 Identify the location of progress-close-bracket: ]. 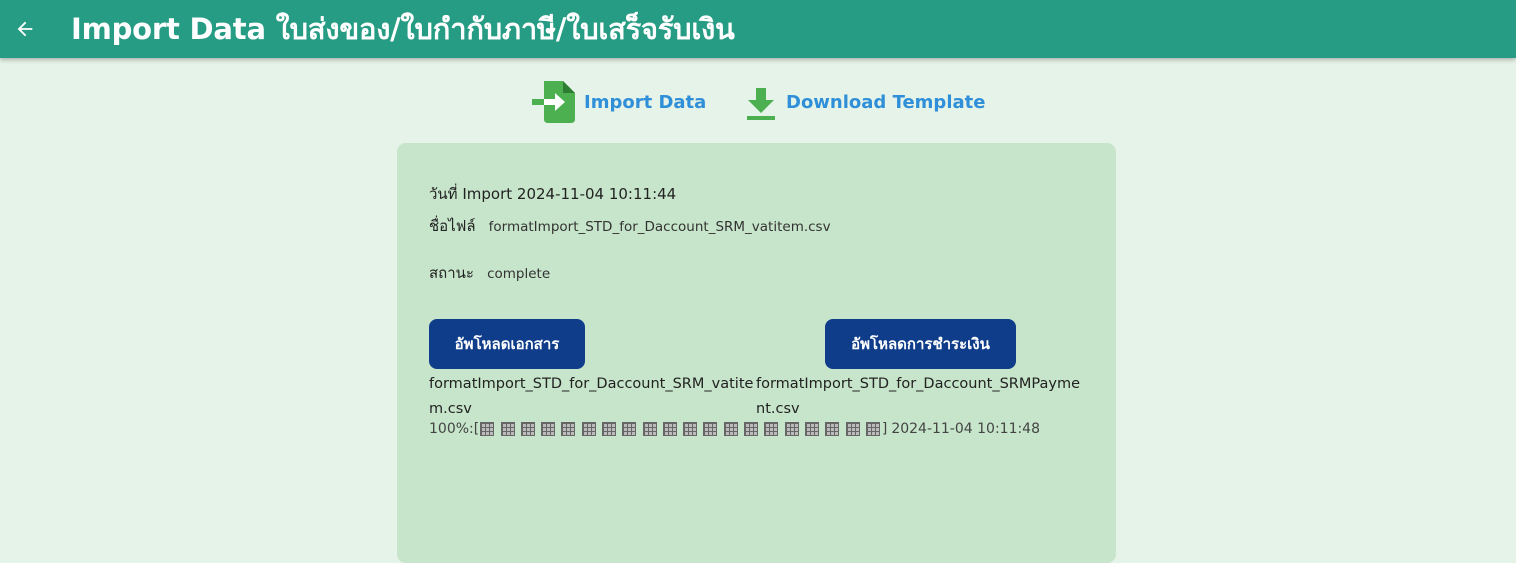
(884, 429).